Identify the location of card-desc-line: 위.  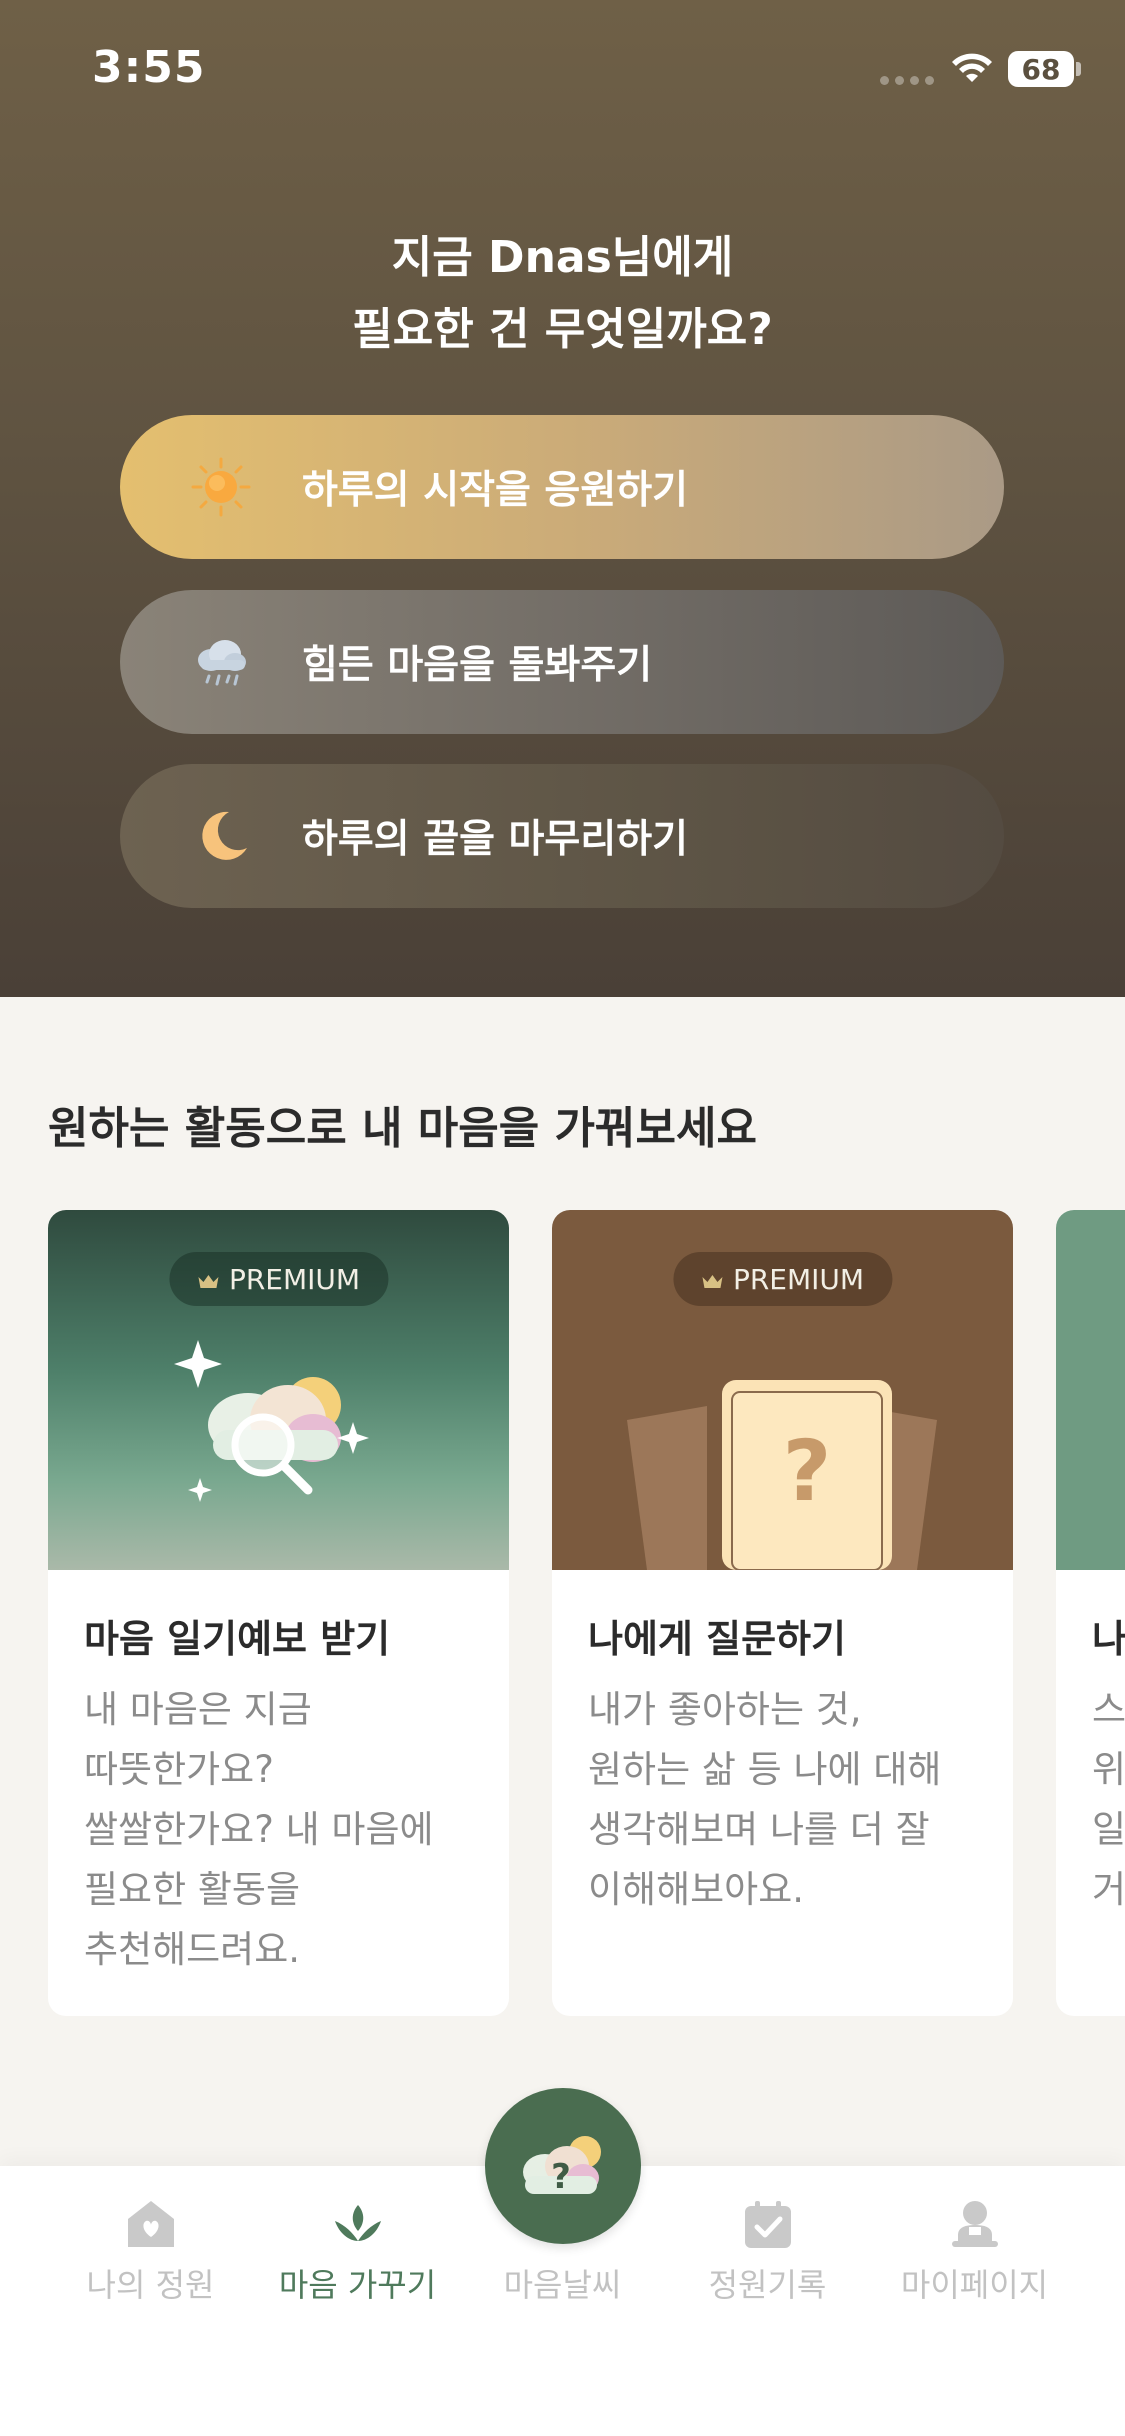
(1108, 1769).